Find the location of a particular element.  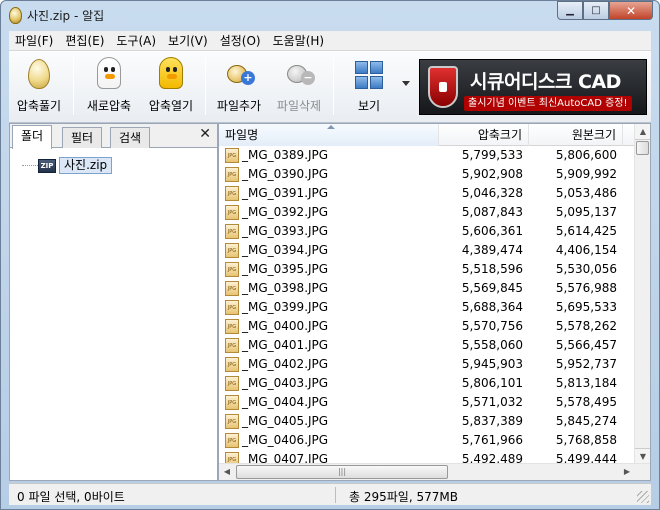

sort-ascending-icon is located at coordinates (331, 127).